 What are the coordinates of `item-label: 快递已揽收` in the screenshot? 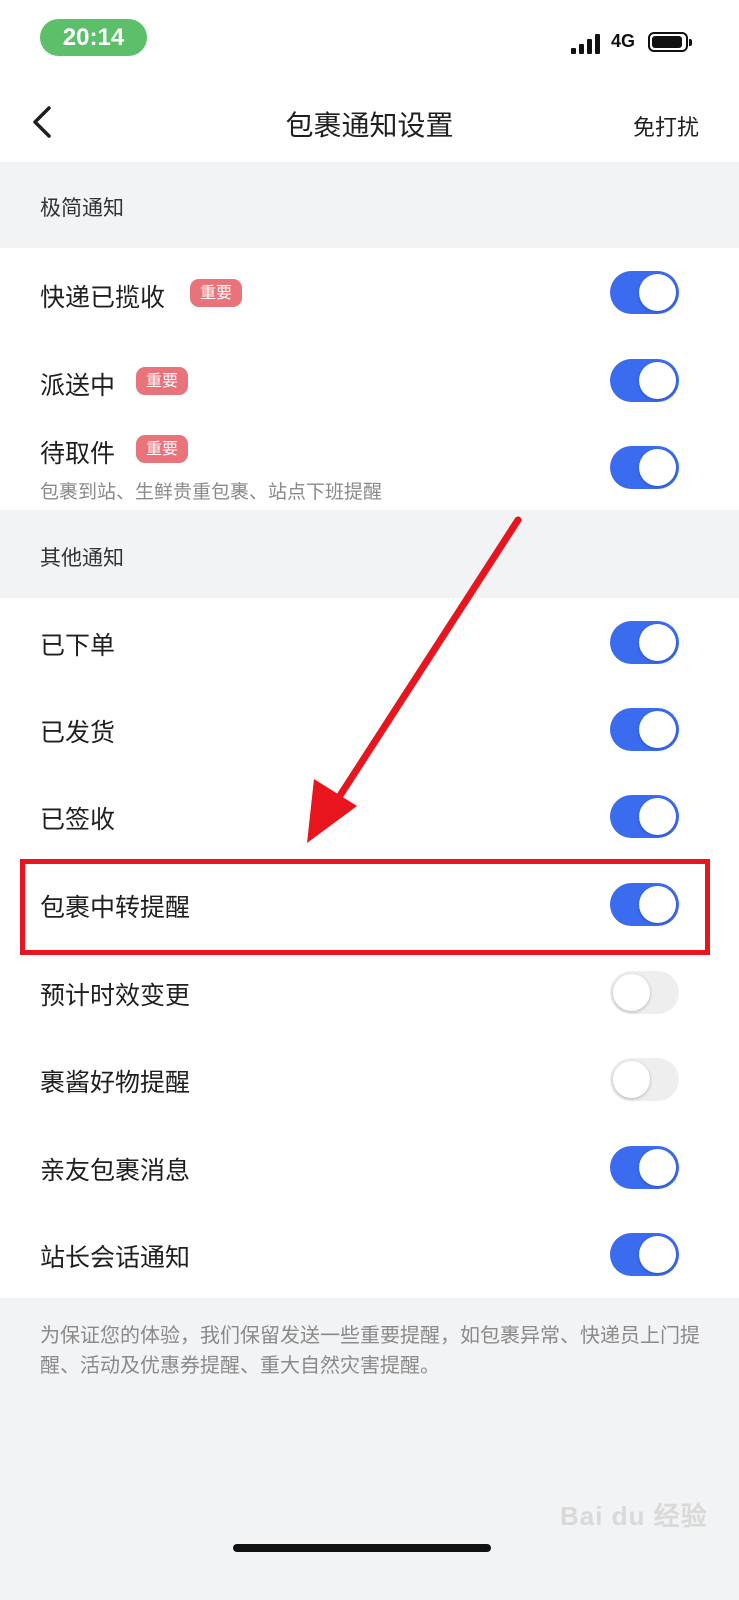 It's located at (103, 297).